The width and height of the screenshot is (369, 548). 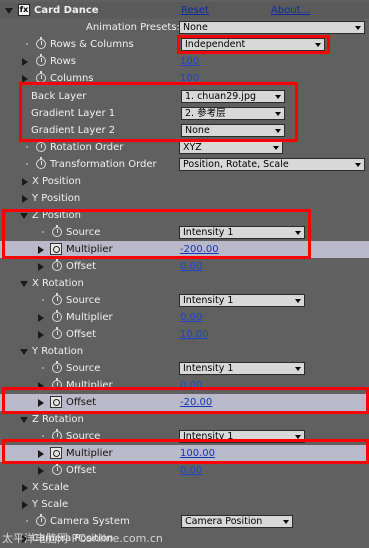 I want to click on rows-columns-dropdown: Independent, so click(x=253, y=44).